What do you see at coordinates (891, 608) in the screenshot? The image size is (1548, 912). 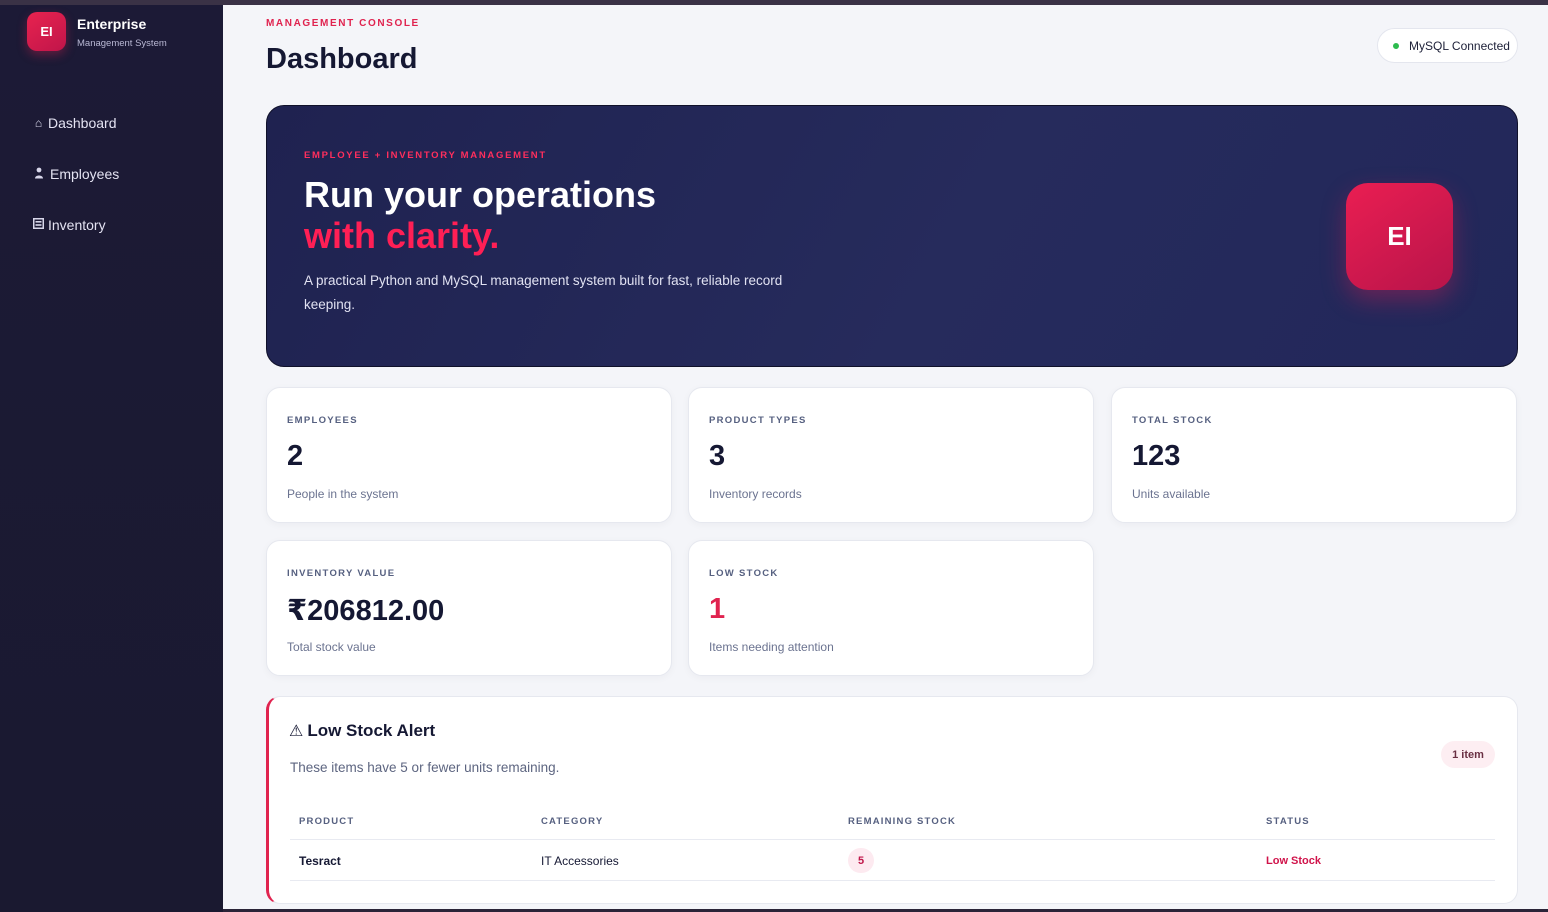 I see `stat-card-low-stock: LOW STOCK 1 Items needing attention` at bounding box center [891, 608].